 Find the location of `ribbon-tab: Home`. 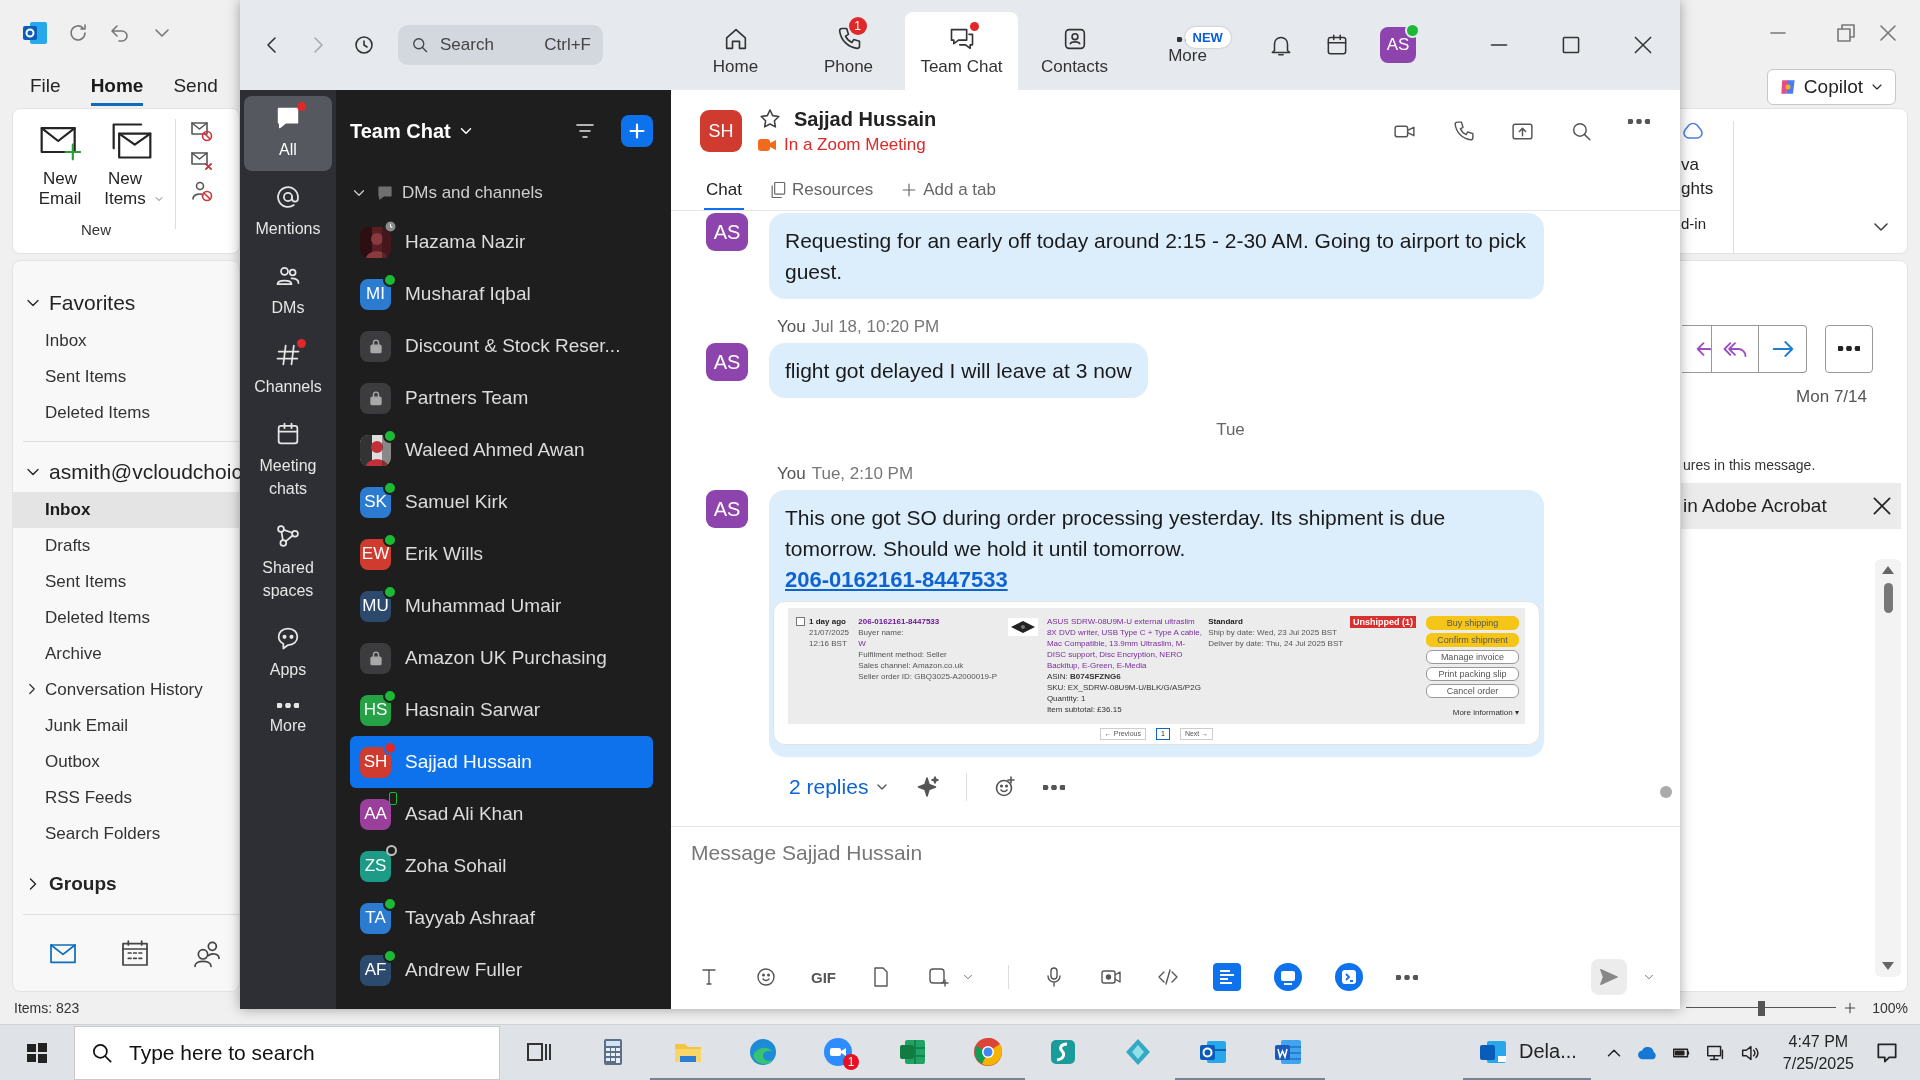

ribbon-tab: Home is located at coordinates (117, 87).